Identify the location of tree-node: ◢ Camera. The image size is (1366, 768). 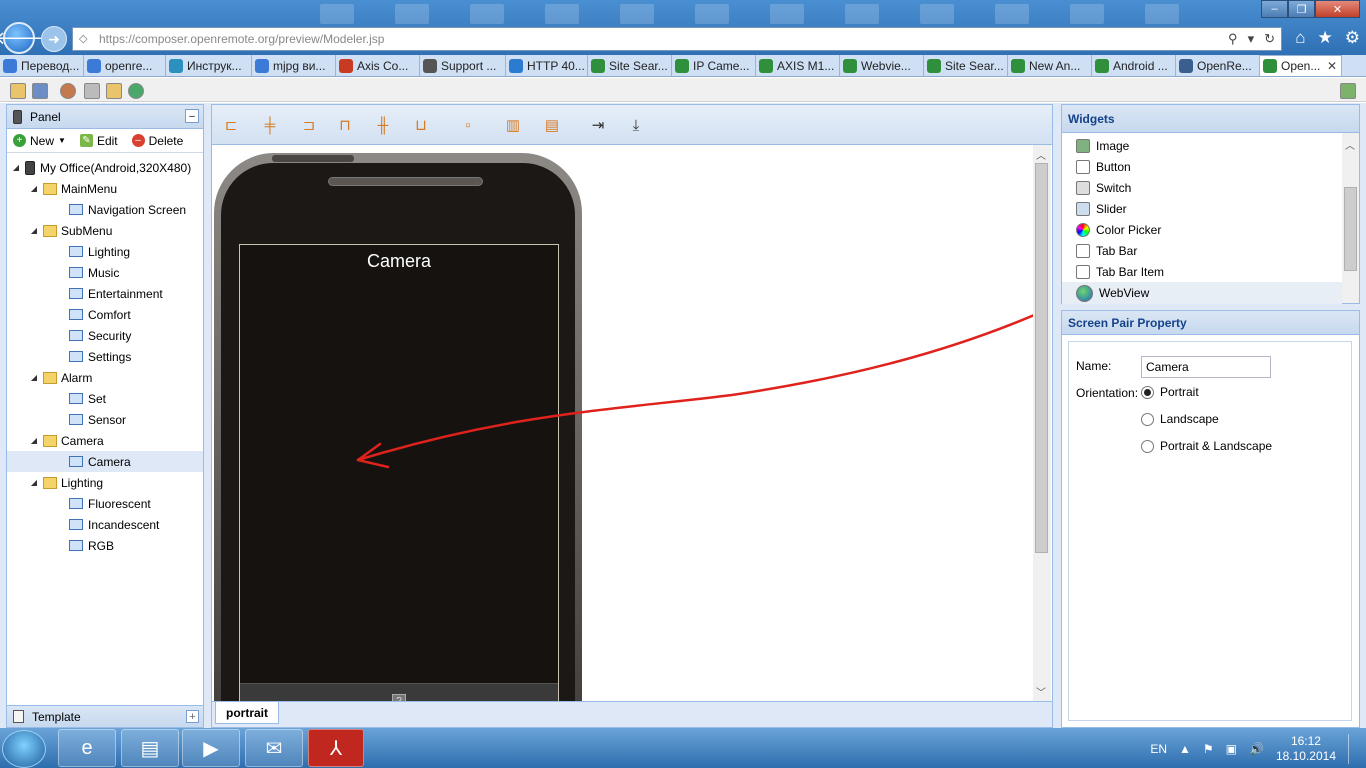
(105, 440).